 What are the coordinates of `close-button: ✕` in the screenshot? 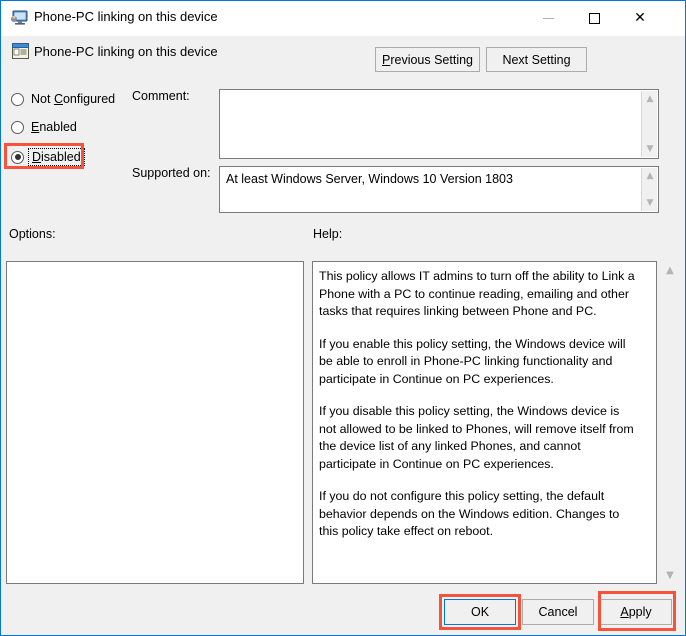 It's located at (640, 18).